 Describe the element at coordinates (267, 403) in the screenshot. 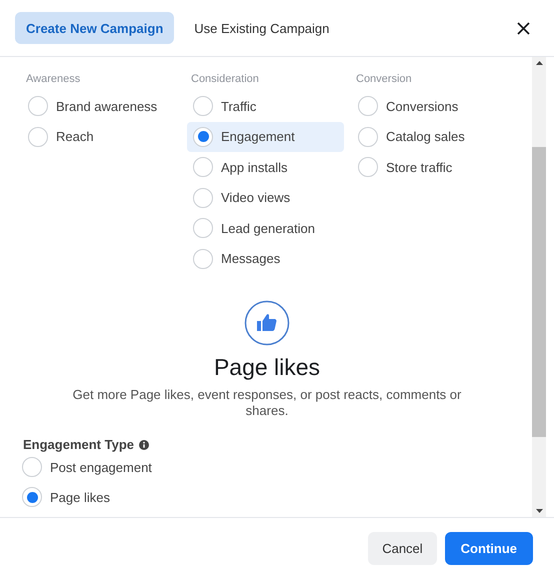

I see `objective-description: Get more Page likes, event responses, or post reacts, comments or shares.` at that location.